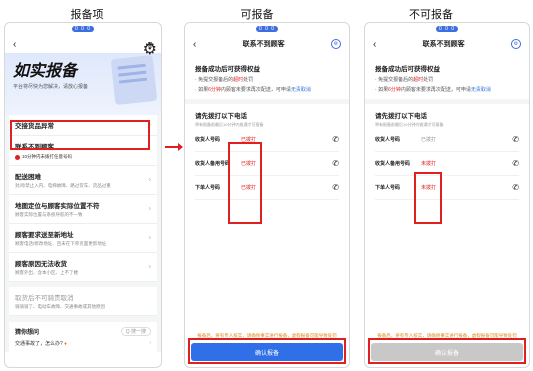 The width and height of the screenshot is (533, 371). What do you see at coordinates (83, 301) in the screenshot?
I see `report-item-cancel-disabled: 取货后不可骑责取消 骑骑骑了、电动车故障、交通事故或其他原因` at bounding box center [83, 301].